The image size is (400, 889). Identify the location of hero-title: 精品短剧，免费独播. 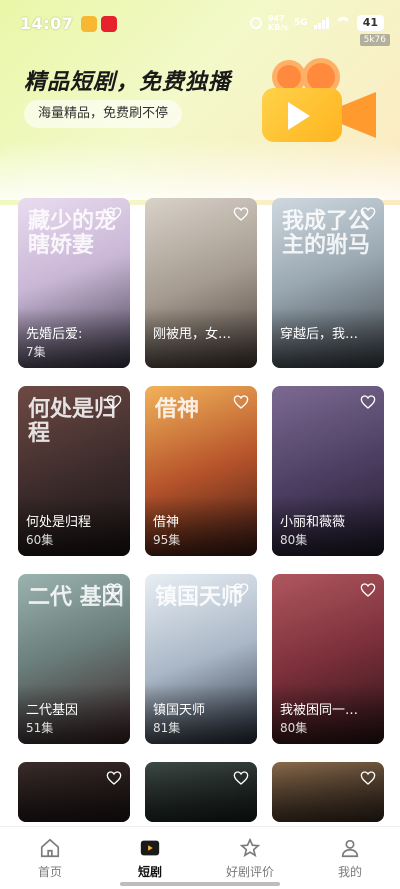
(128, 82).